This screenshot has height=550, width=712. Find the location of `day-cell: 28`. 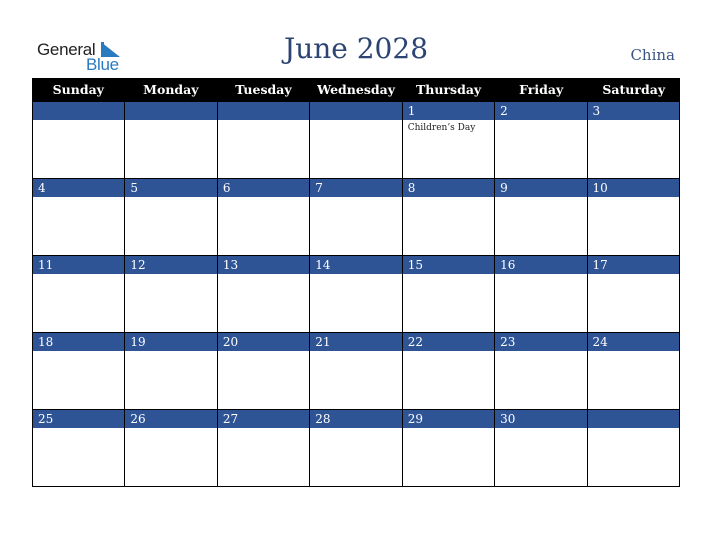

day-cell: 28 is located at coordinates (356, 448).